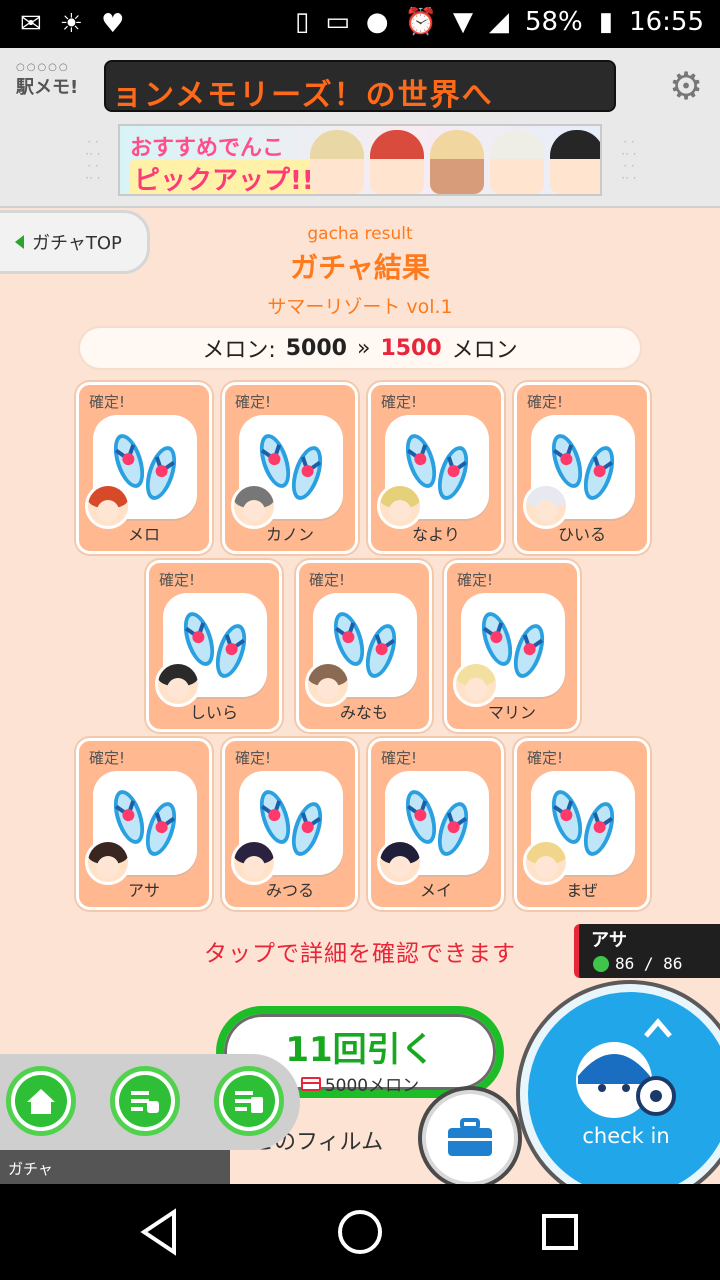 This screenshot has height=1280, width=720. I want to click on location-icon: ●, so click(377, 22).